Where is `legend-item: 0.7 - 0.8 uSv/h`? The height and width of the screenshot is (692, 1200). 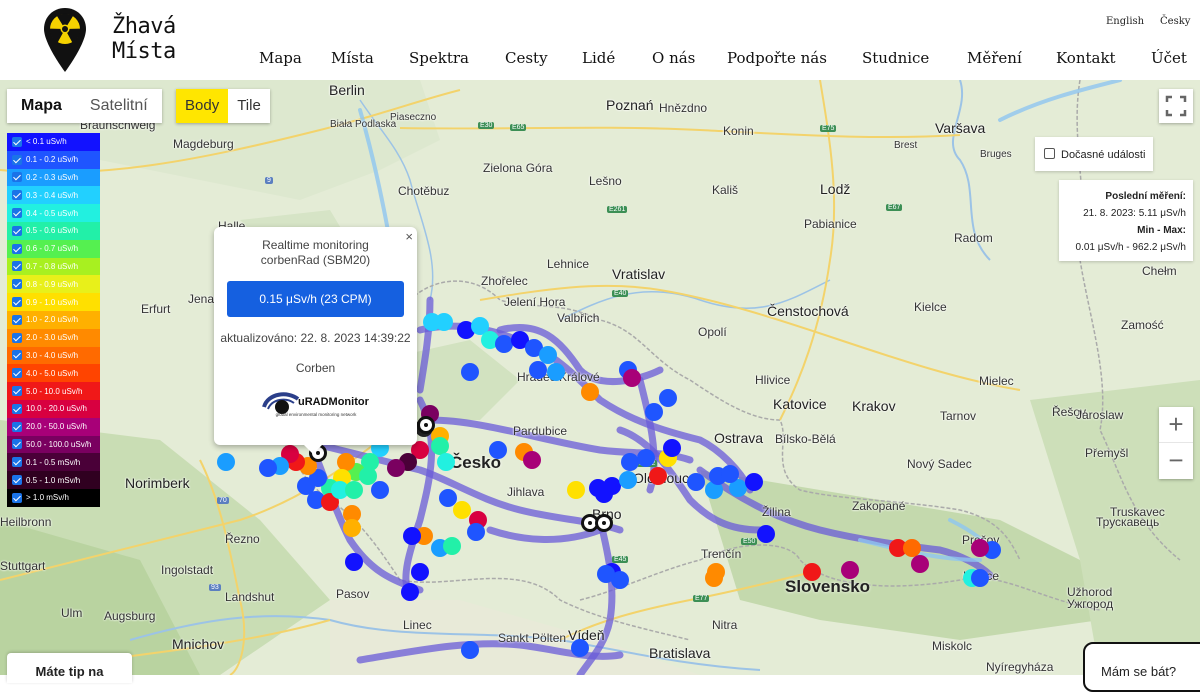 legend-item: 0.7 - 0.8 uSv/h is located at coordinates (53, 266).